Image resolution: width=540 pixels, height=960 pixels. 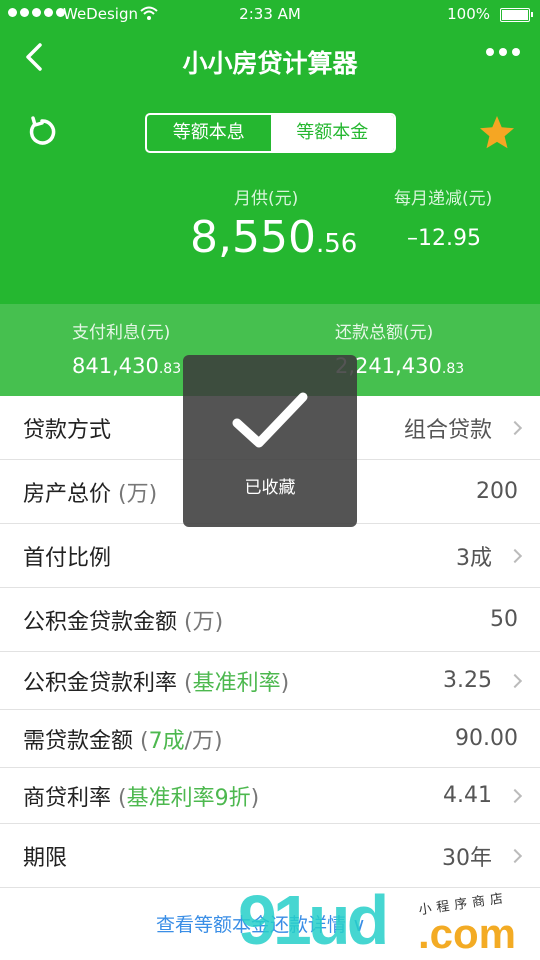 What do you see at coordinates (474, 558) in the screenshot?
I see `row-value: 3成` at bounding box center [474, 558].